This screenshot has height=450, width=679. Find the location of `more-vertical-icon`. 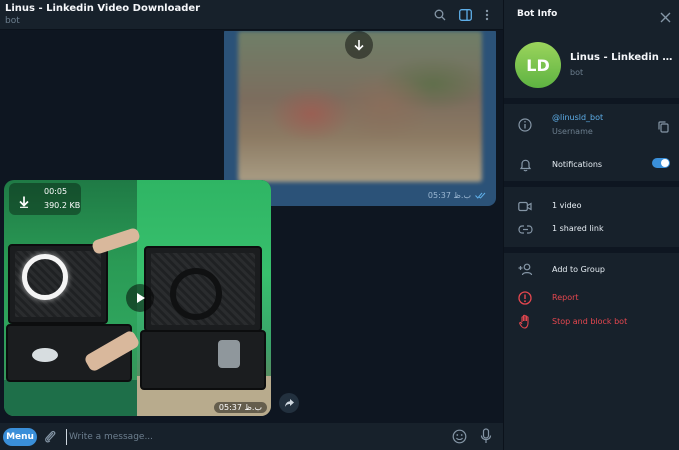

more-vertical-icon is located at coordinates (487, 15).